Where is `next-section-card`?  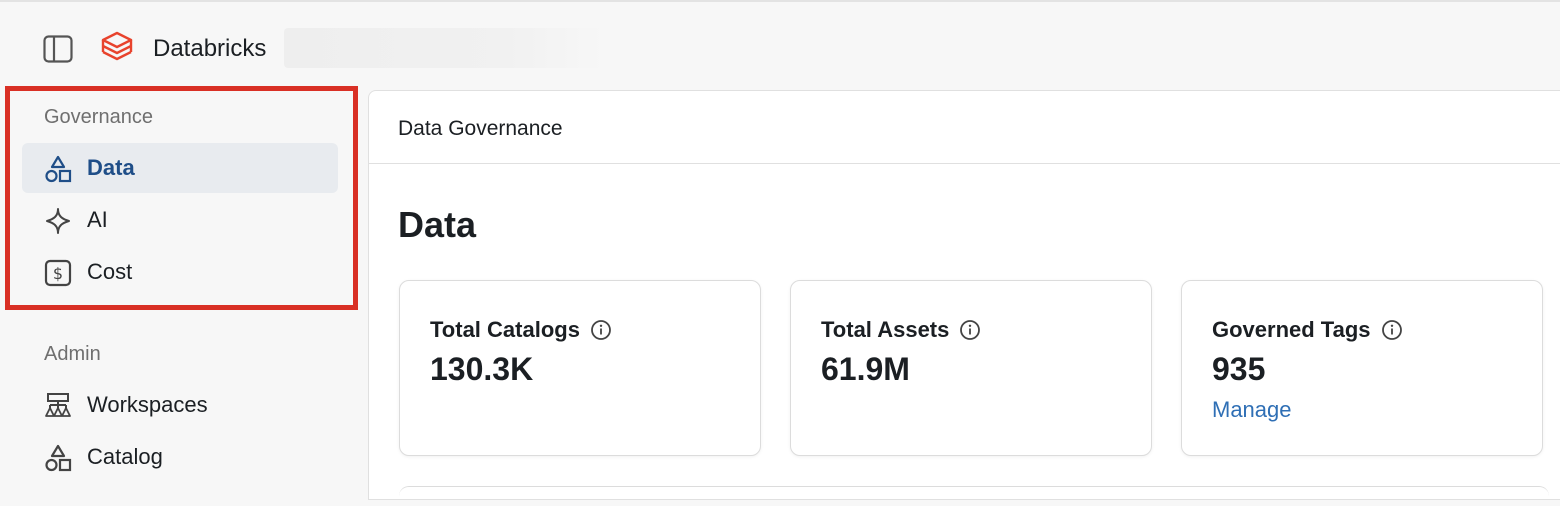
next-section-card is located at coordinates (974, 496).